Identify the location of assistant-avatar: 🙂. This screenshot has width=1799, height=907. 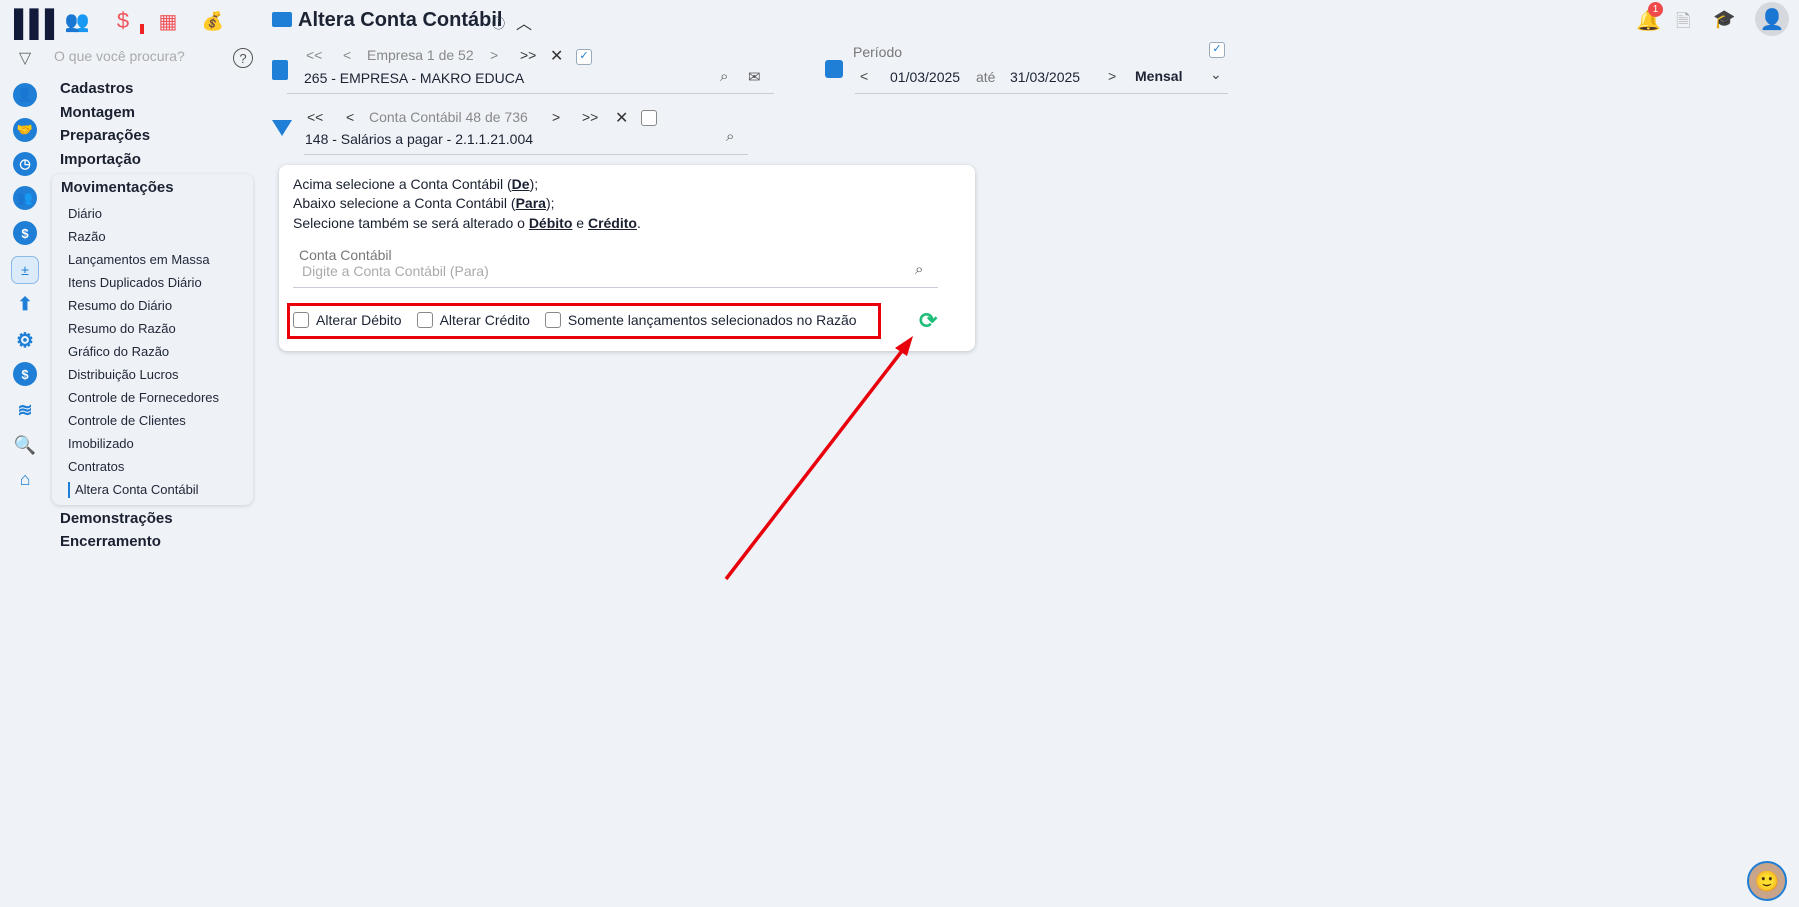
(1767, 881).